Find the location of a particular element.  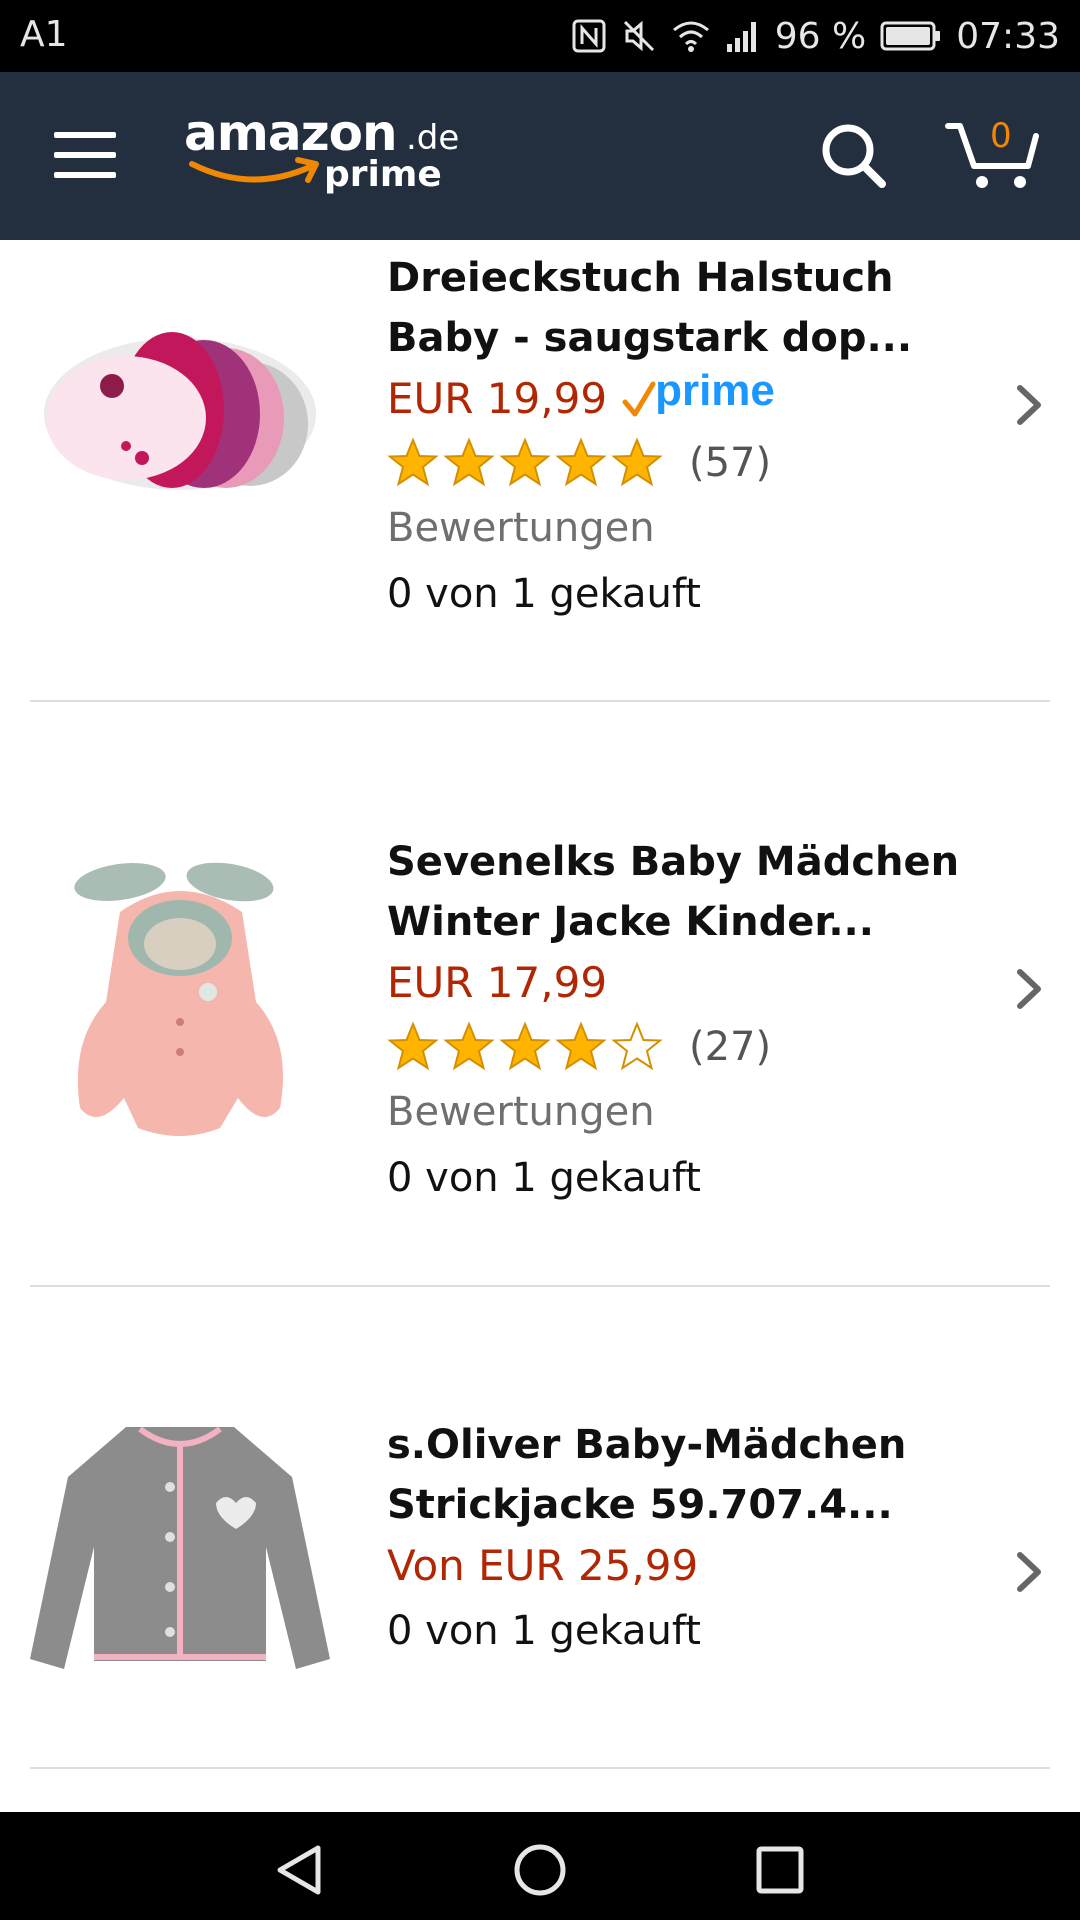

product-image-cardigan is located at coordinates (180, 1547).